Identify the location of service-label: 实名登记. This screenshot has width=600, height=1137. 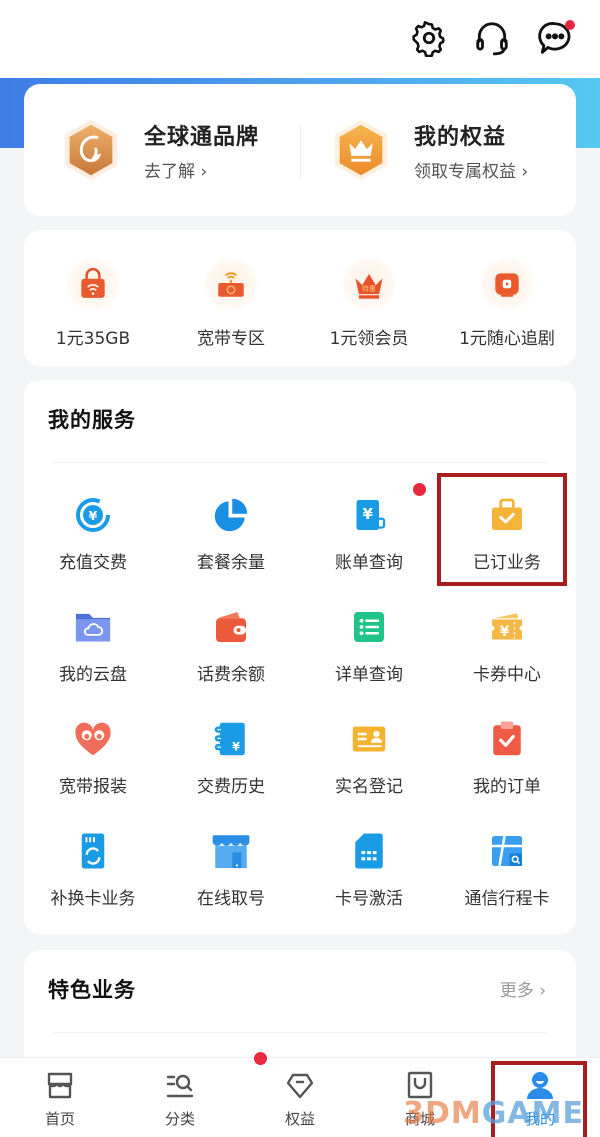
(369, 787).